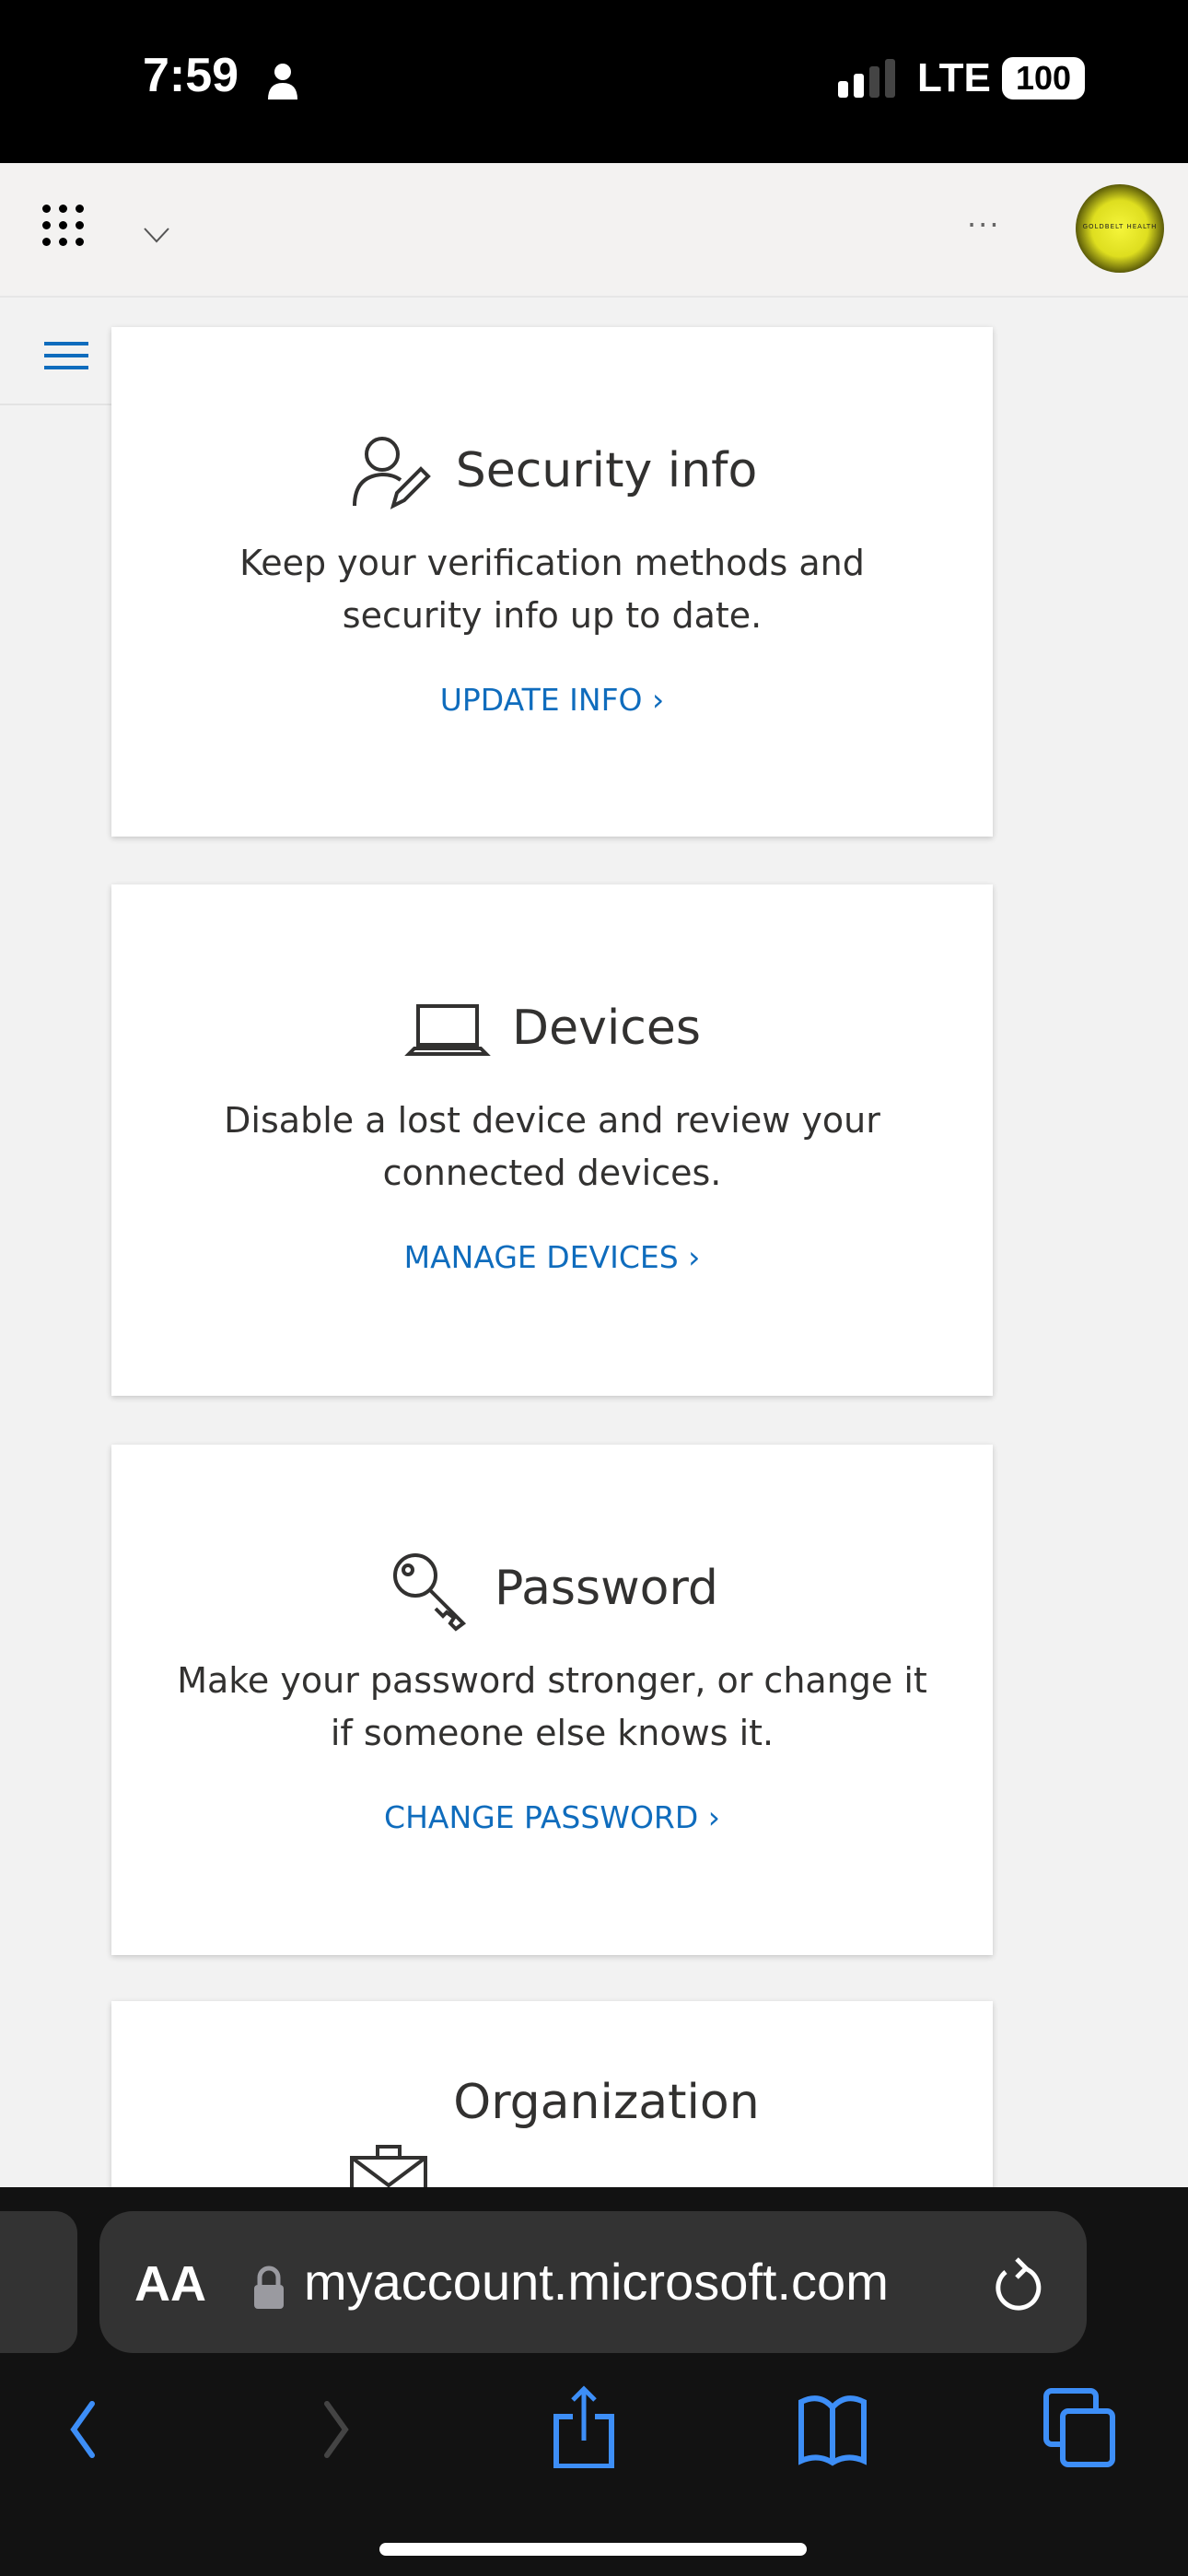 Image resolution: width=1188 pixels, height=2576 pixels. Describe the element at coordinates (954, 77) in the screenshot. I see `network-type: LTE` at that location.